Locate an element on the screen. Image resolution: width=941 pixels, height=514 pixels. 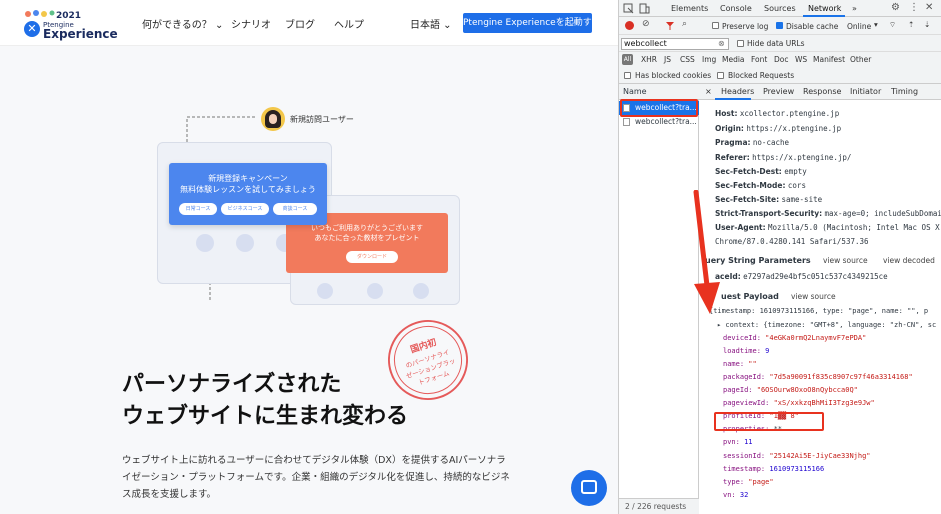
type-ws: WS is located at coordinates (801, 59).